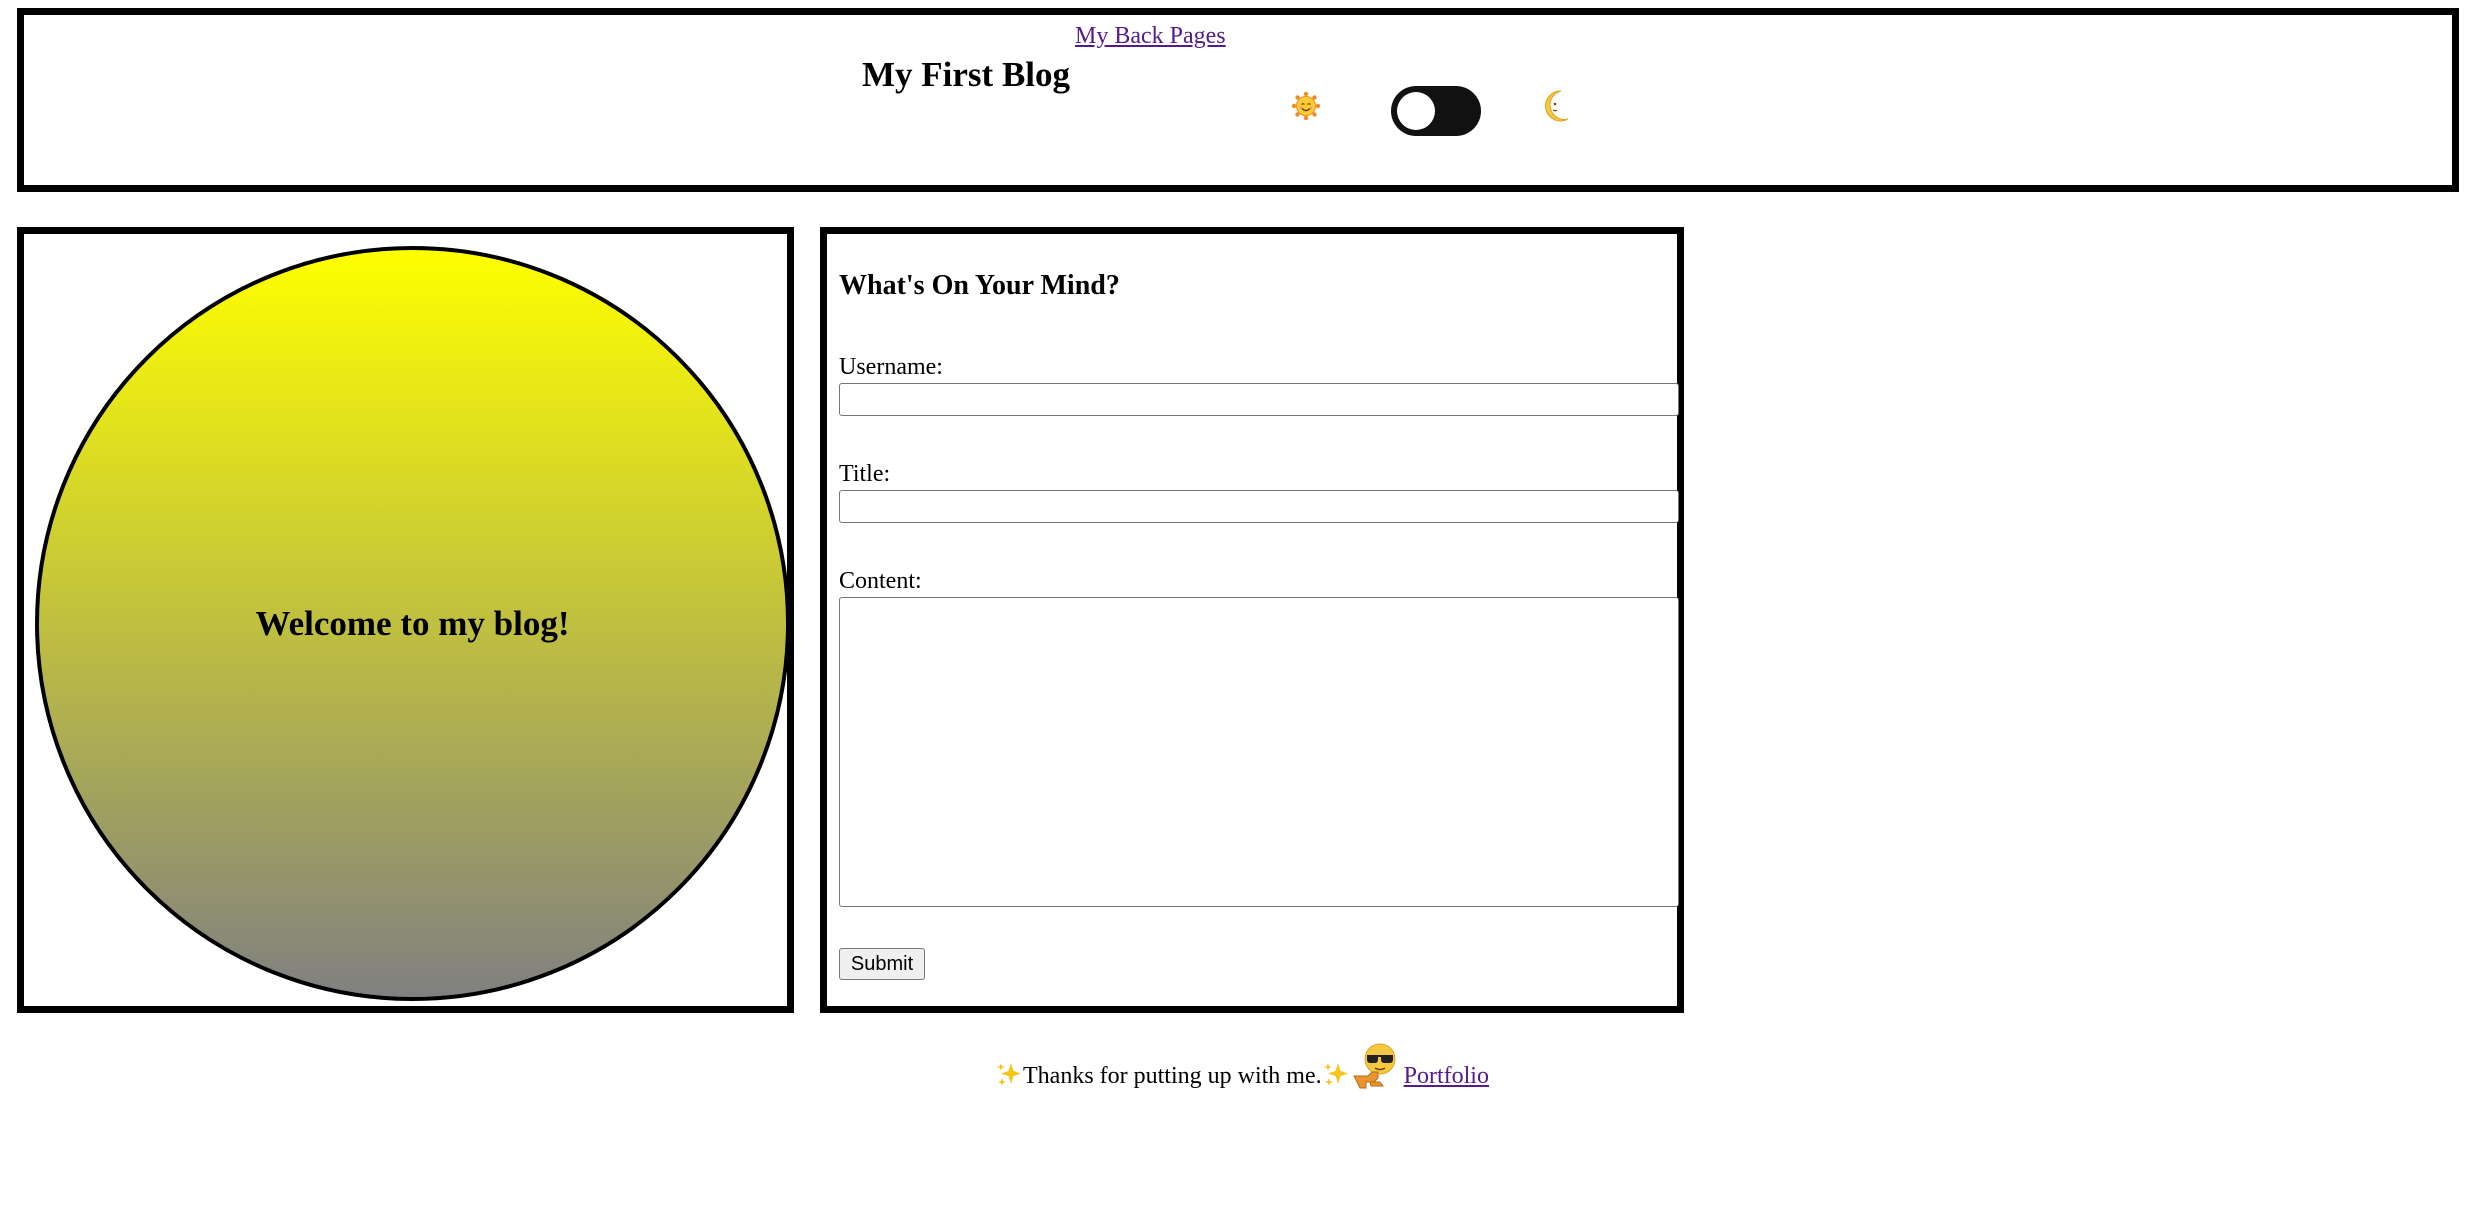  Describe the element at coordinates (1557, 106) in the screenshot. I see `moon-icon` at that location.